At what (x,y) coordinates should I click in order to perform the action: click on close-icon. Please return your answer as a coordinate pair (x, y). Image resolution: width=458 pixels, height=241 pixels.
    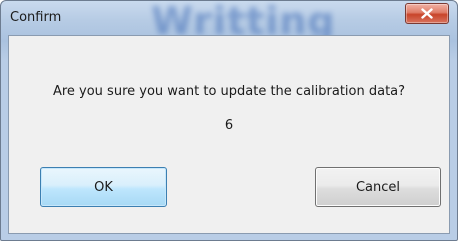
    Looking at the image, I should click on (427, 13).